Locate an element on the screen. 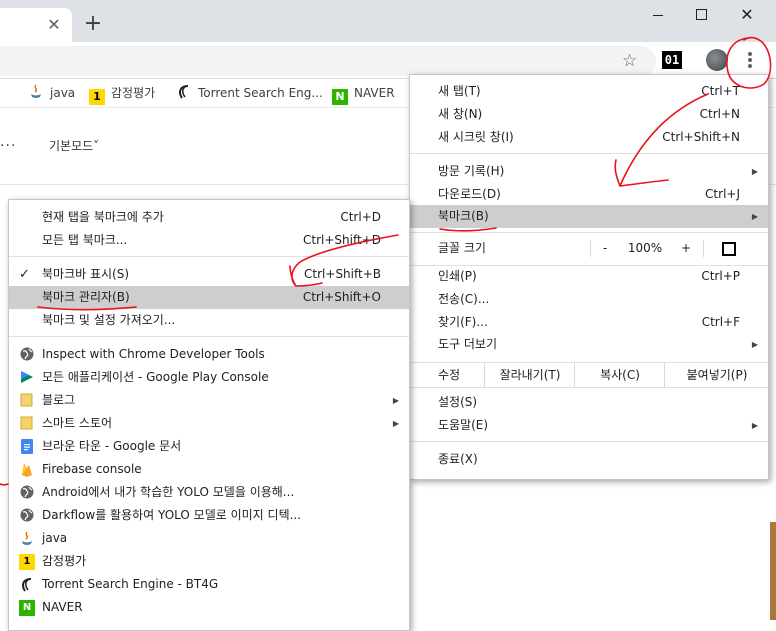 Image resolution: width=776 pixels, height=631 pixels. profile-avatar is located at coordinates (717, 60).